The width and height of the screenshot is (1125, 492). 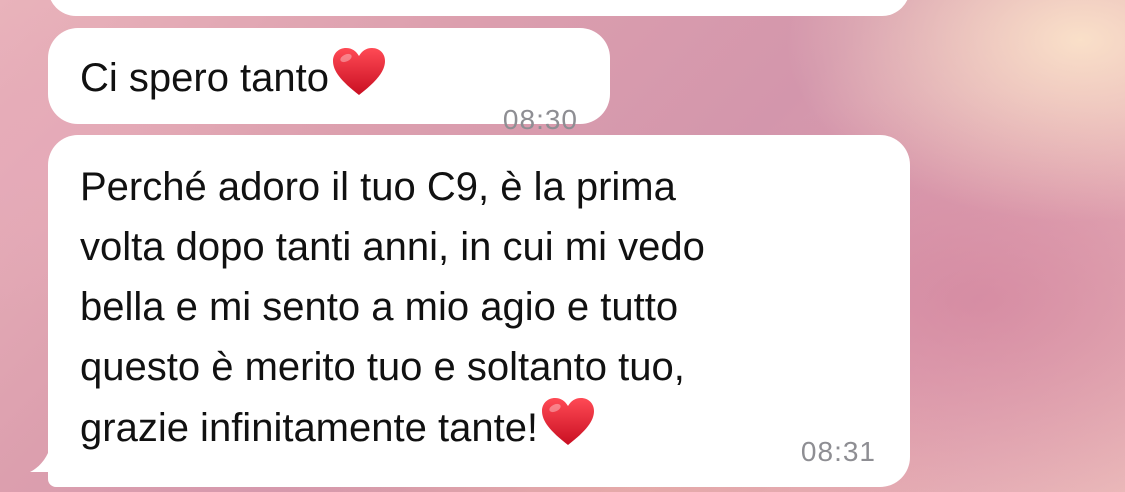 I want to click on message-bubble-previous, so click(x=479, y=8).